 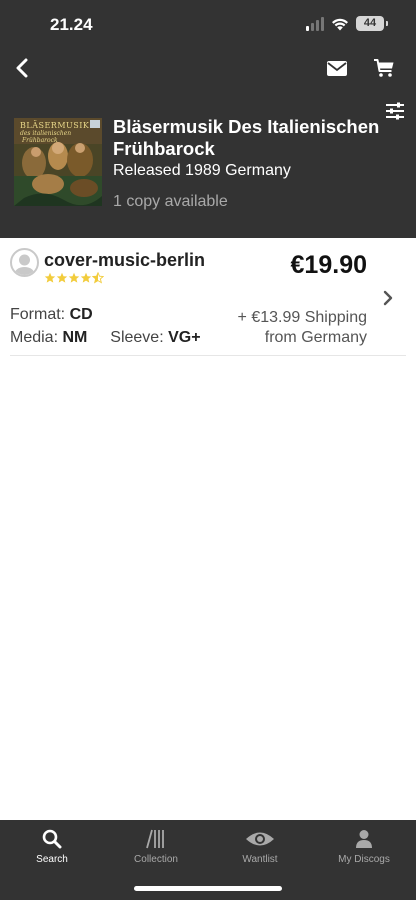 I want to click on battery-icon: 44, so click(x=372, y=23).